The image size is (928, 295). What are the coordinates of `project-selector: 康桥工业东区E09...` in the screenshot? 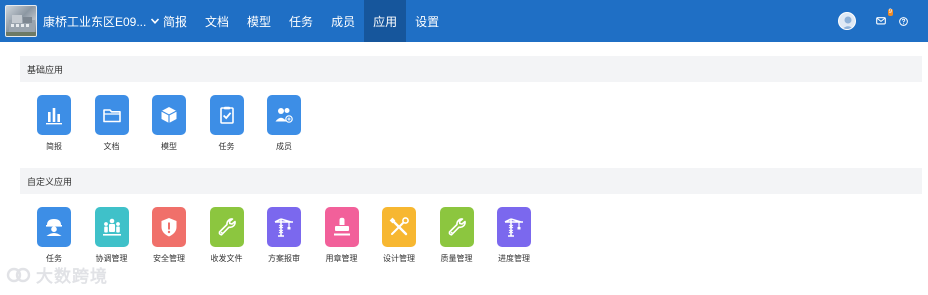 It's located at (82, 21).